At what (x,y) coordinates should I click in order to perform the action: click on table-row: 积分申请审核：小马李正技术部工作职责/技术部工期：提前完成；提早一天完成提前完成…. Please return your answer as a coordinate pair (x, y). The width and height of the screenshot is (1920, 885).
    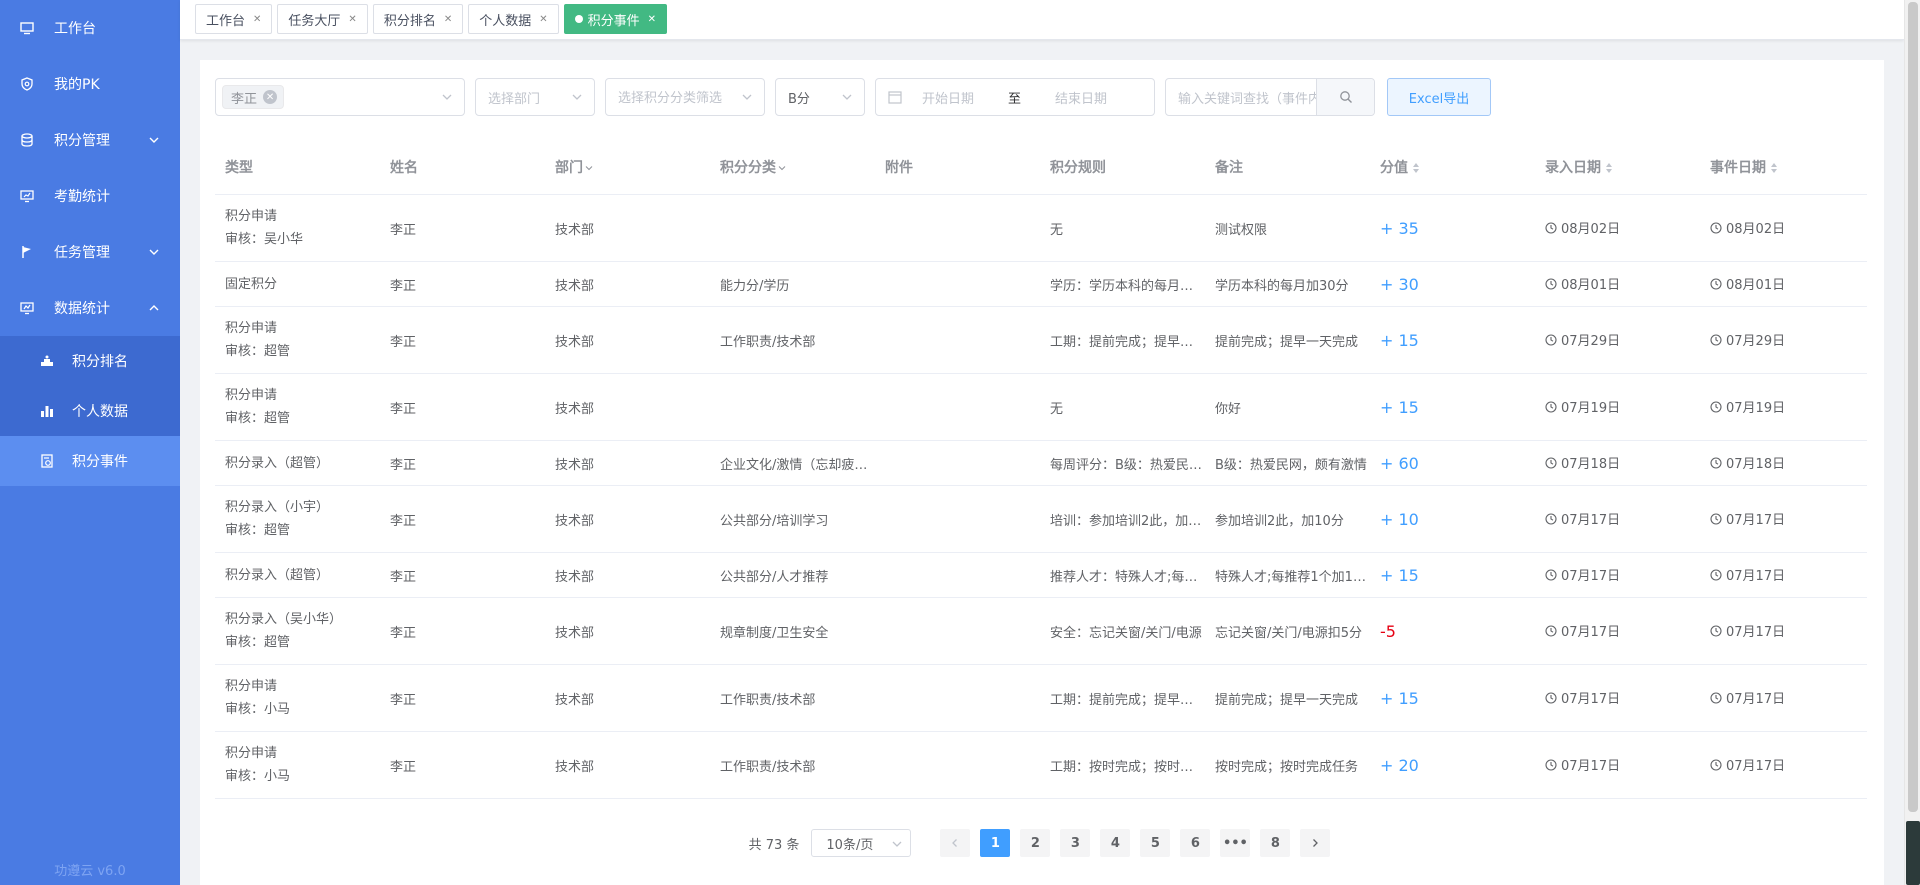
    Looking at the image, I should click on (1041, 698).